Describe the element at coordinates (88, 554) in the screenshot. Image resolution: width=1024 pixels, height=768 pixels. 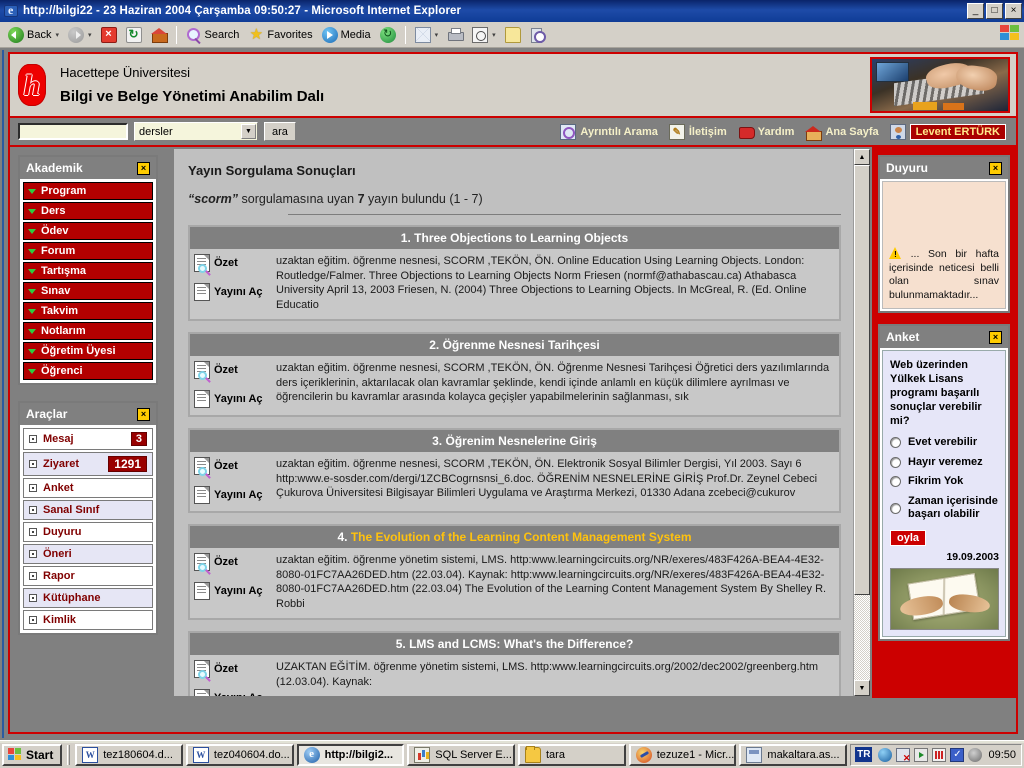
I see `sidebar-item-oneri: Öneri` at that location.